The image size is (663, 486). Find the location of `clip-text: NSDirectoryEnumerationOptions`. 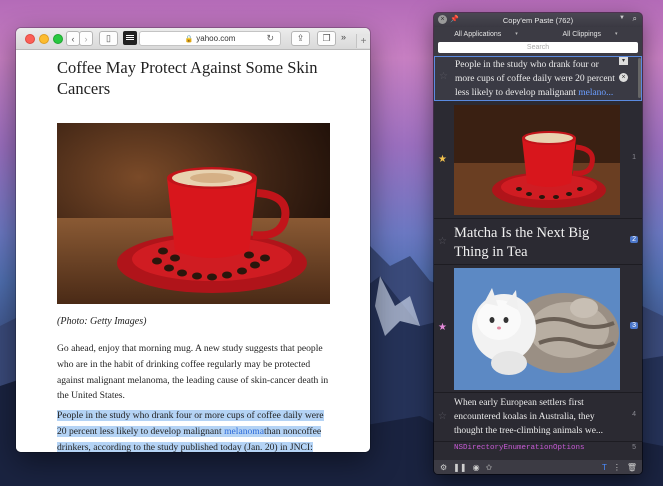

clip-text: NSDirectoryEnumerationOptions is located at coordinates (519, 448).